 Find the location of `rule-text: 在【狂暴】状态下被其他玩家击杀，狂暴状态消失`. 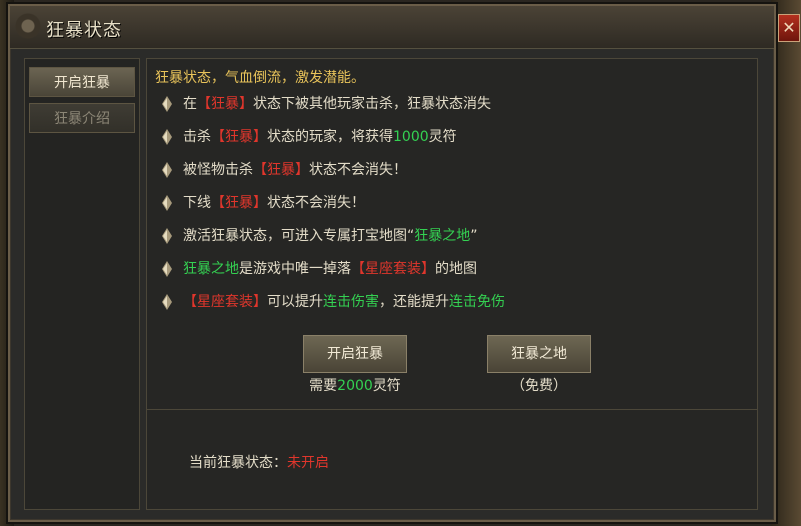

rule-text: 在【狂暴】状态下被其他玩家击杀，狂暴状态消失 is located at coordinates (337, 104).